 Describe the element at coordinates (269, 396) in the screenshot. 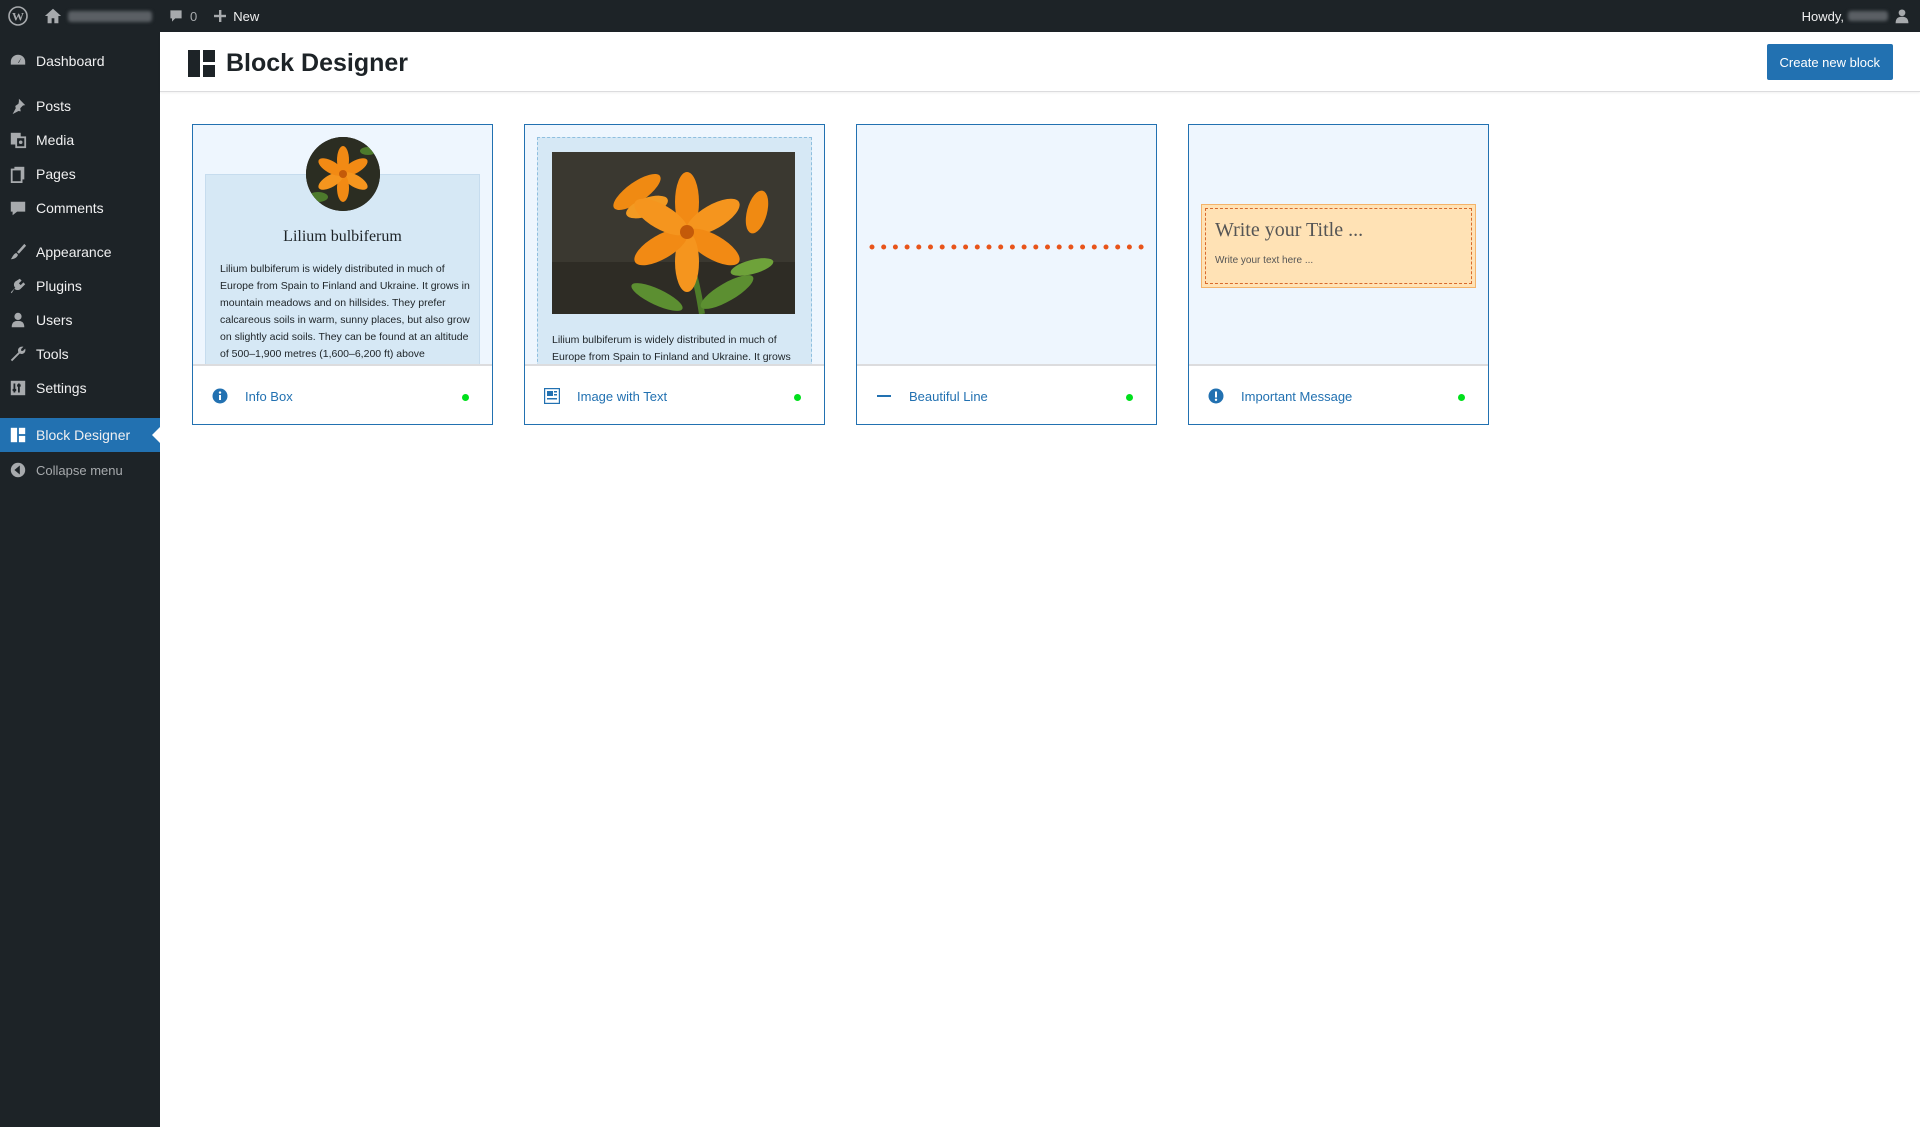

I see `block-name: Info Box` at that location.